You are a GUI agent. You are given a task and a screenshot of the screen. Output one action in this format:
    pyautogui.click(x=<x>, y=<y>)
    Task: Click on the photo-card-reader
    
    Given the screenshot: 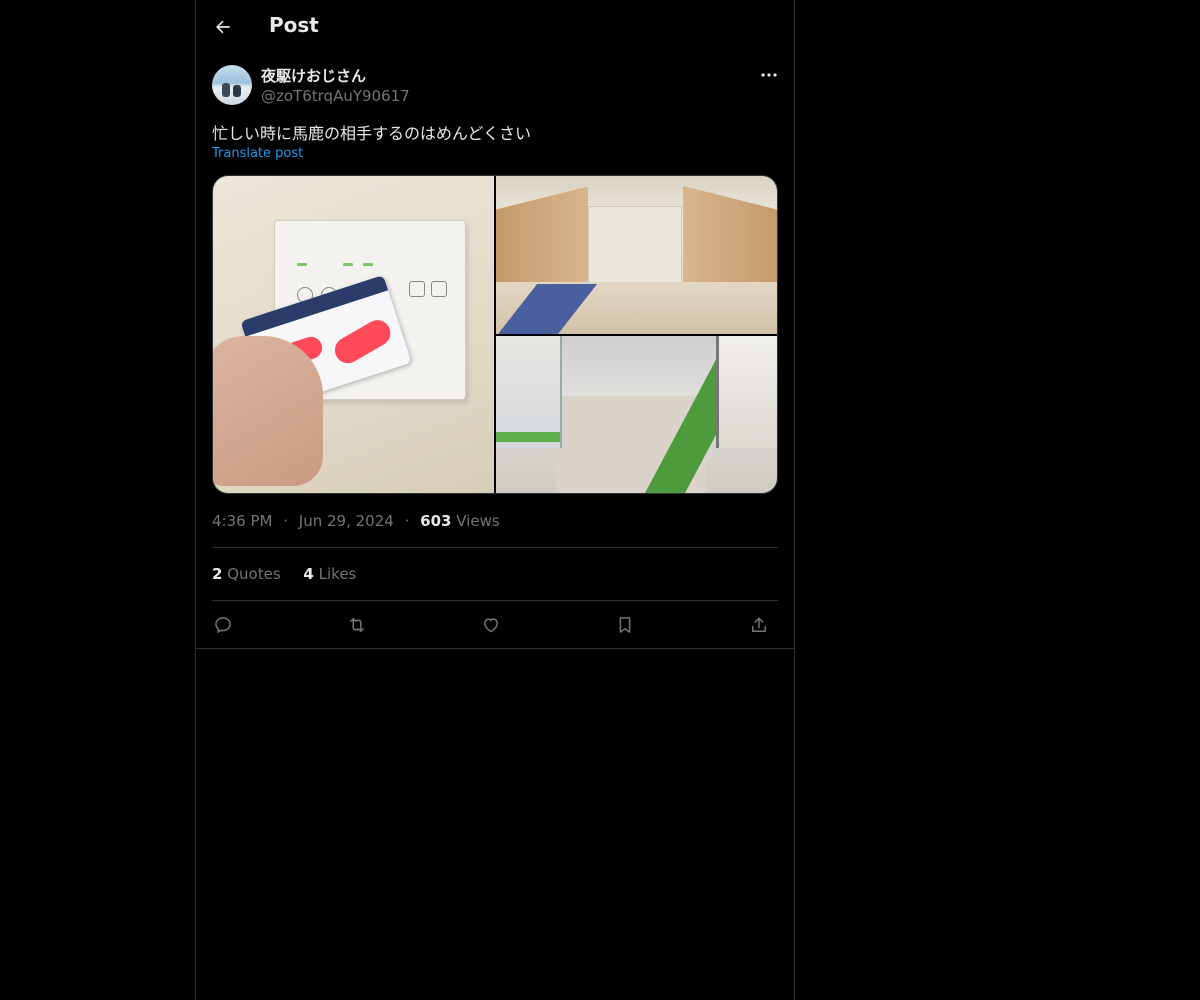 What is the action you would take?
    pyautogui.click(x=353, y=334)
    